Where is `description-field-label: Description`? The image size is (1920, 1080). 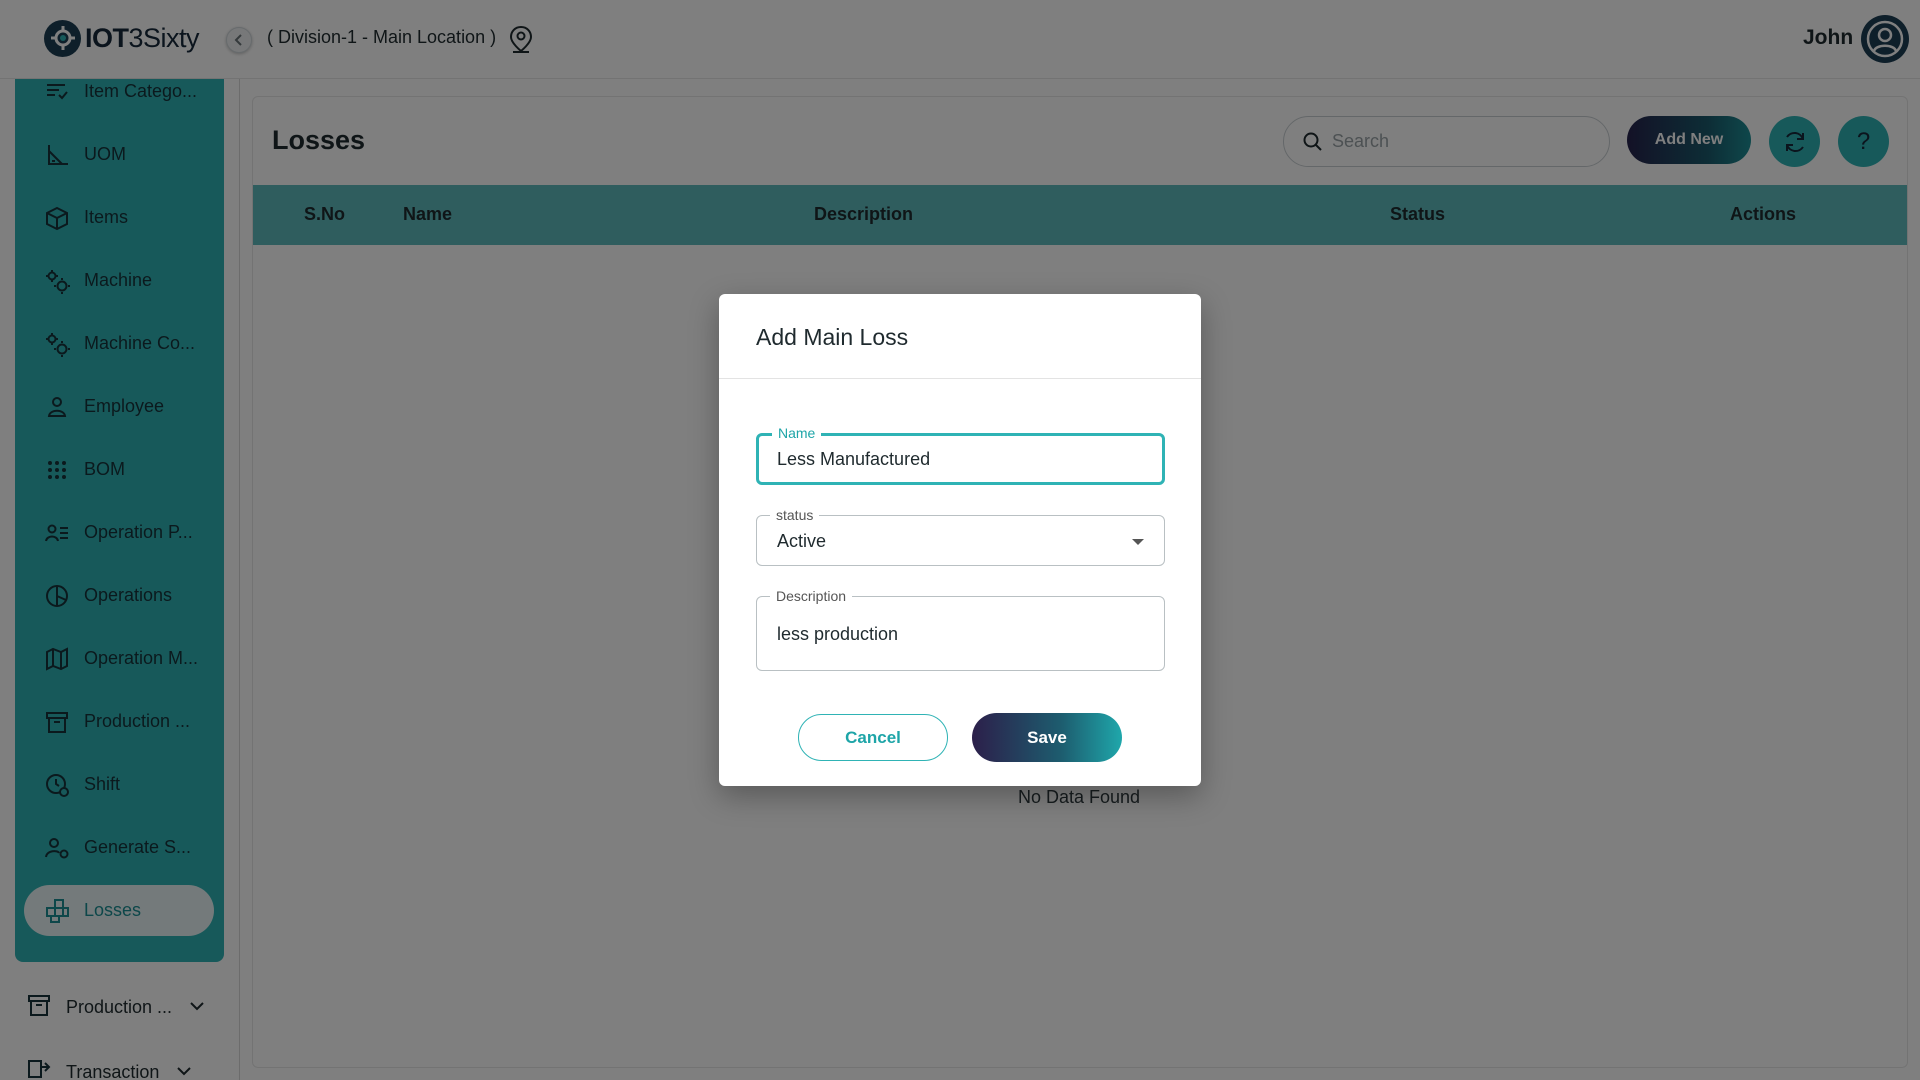
description-field-label: Description is located at coordinates (811, 596).